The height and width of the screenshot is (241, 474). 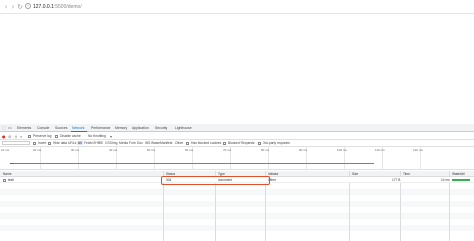 I want to click on filter-type-manifest: Manifest, so click(x=166, y=143).